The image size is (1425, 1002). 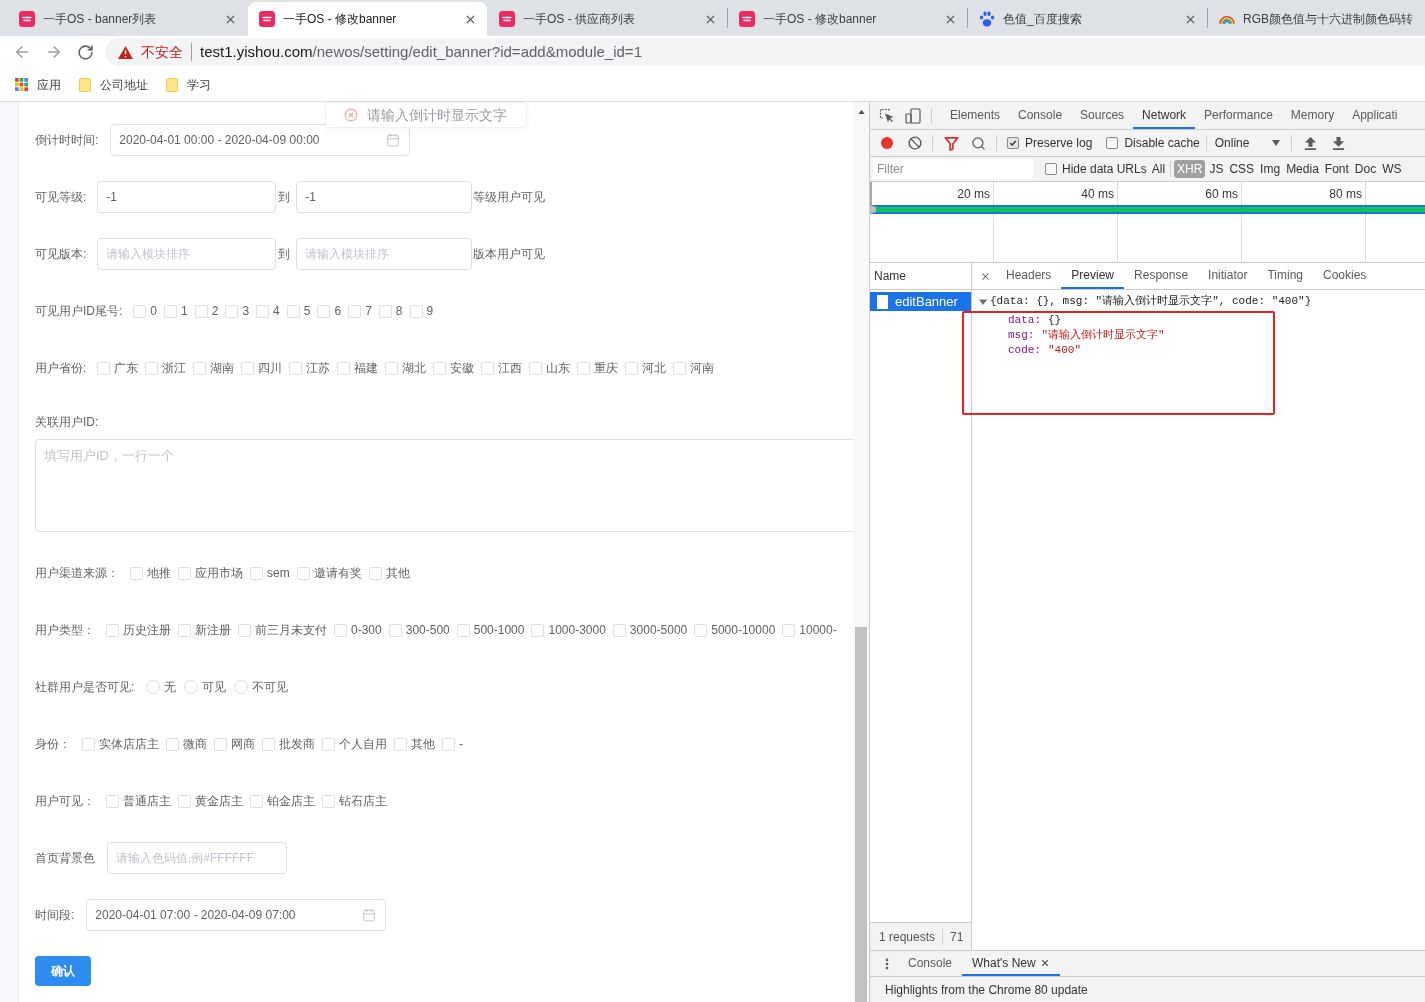 What do you see at coordinates (1040, 115) in the screenshot?
I see `devtools-tab: Console` at bounding box center [1040, 115].